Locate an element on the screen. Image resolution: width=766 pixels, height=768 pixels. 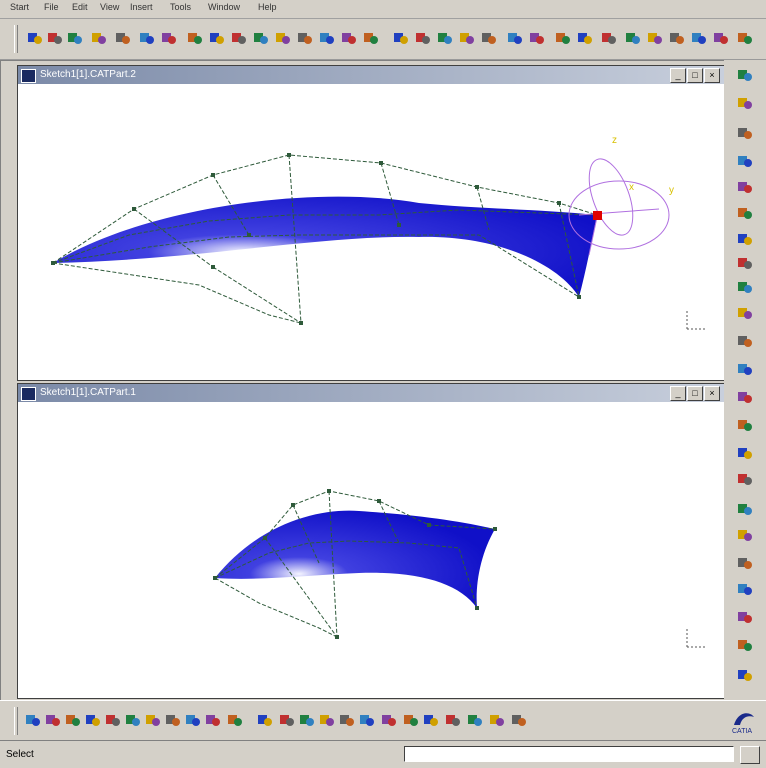
command-history-button is located at coordinates (750, 755).